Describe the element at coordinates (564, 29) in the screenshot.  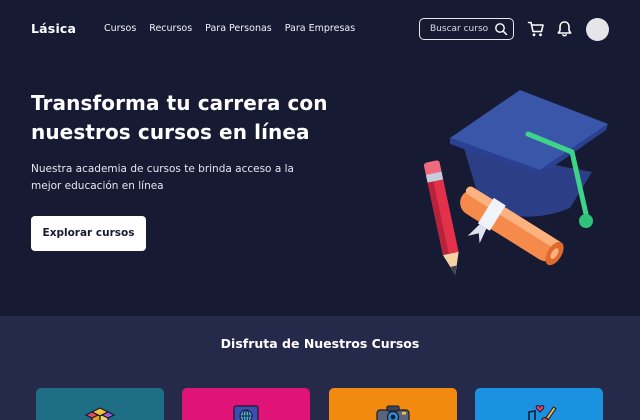
I see `bell-icon` at that location.